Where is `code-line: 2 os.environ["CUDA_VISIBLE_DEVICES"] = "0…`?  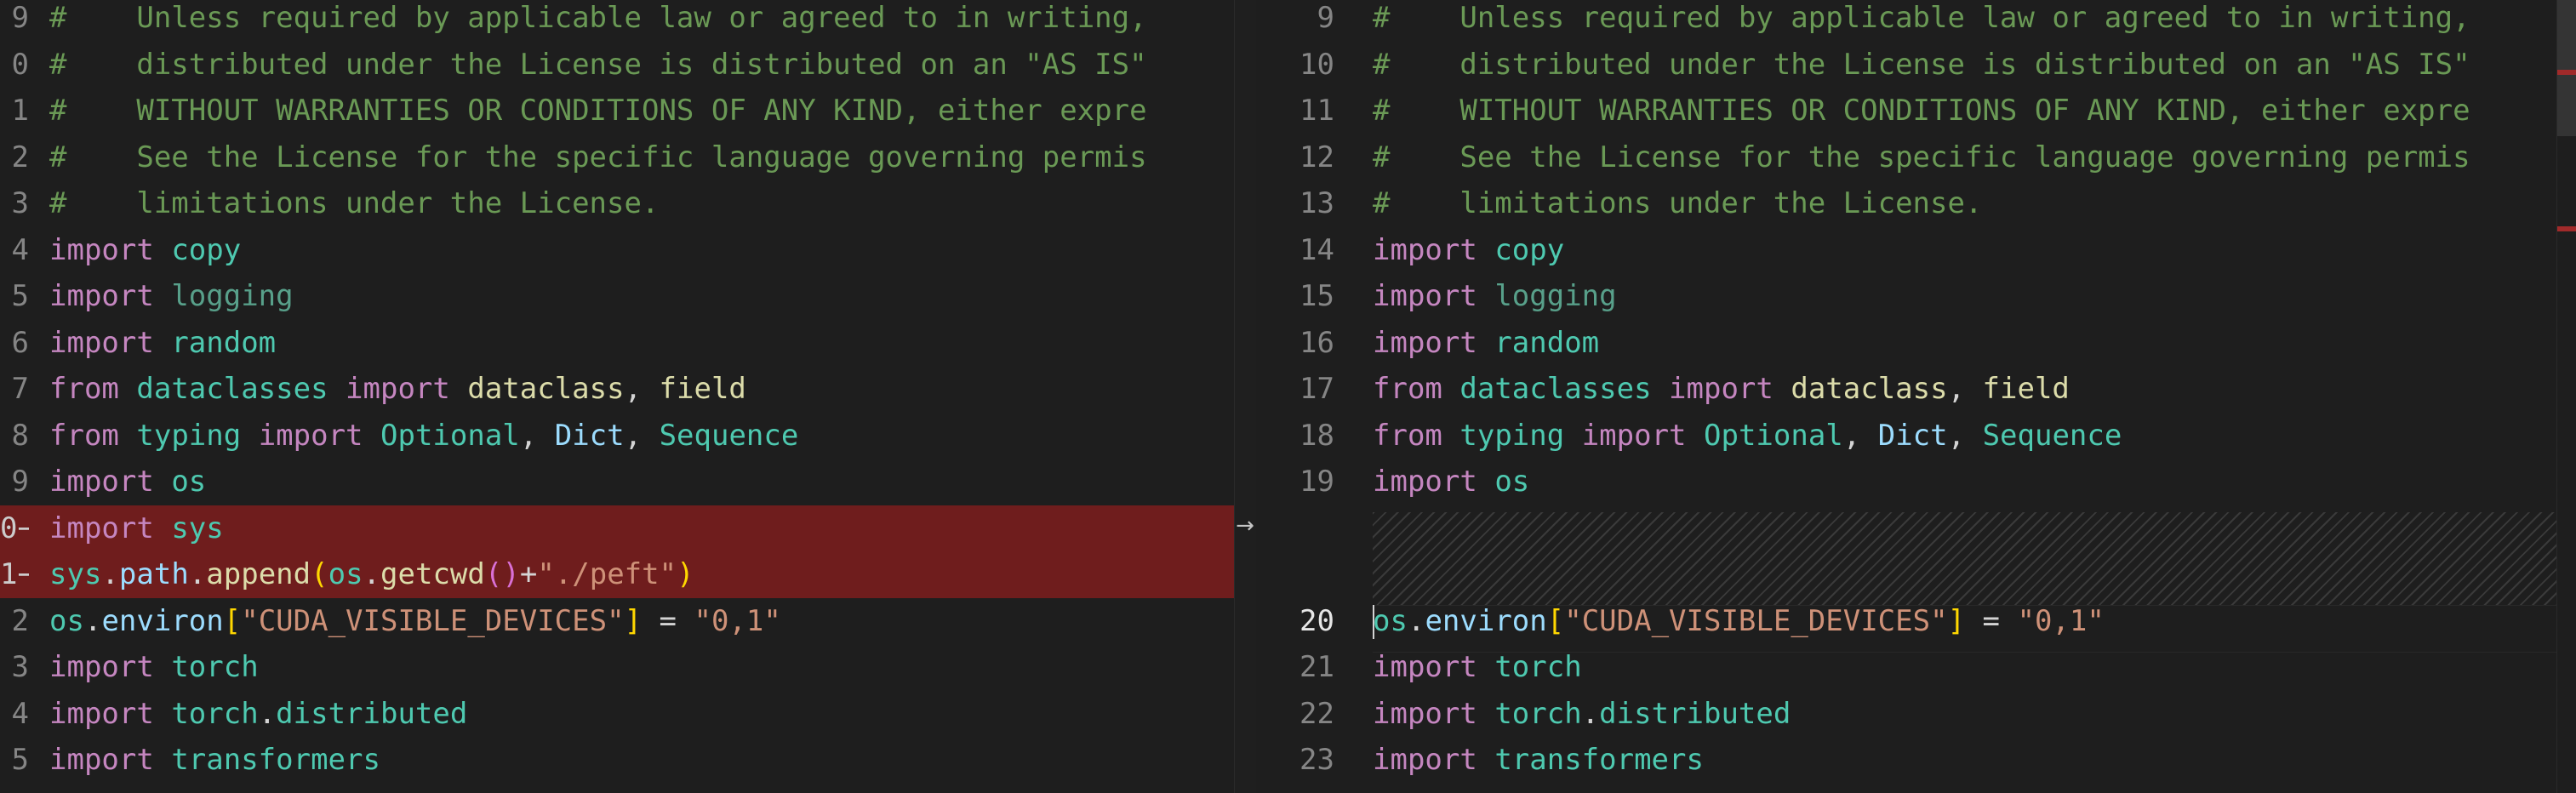
code-line: 2 os.environ["CUDA_VISIBLE_DEVICES"] = "0… is located at coordinates (617, 621).